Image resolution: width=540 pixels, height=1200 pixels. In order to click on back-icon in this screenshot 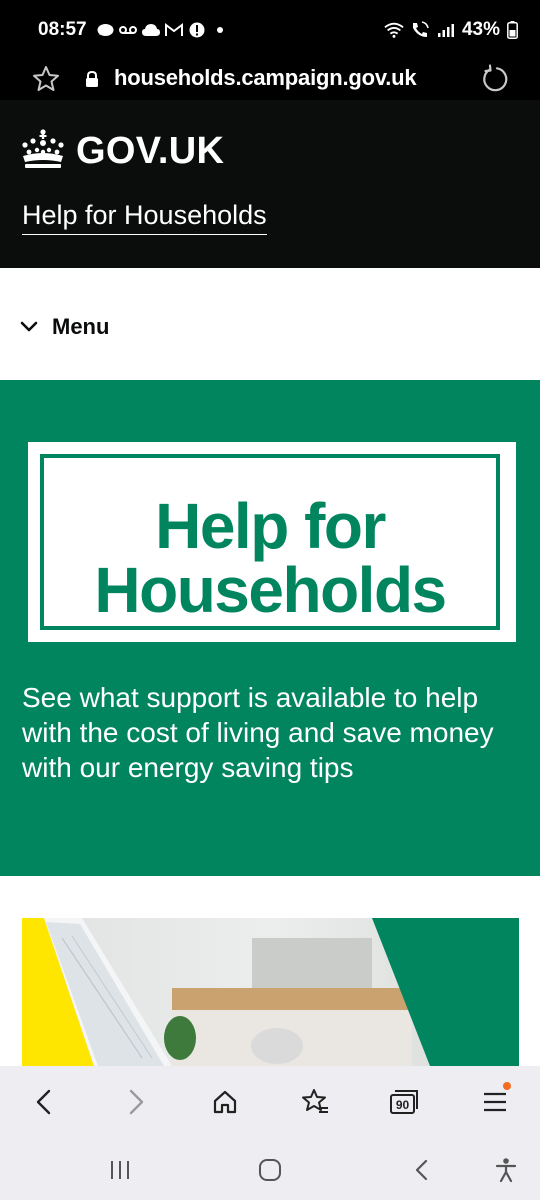, I will do `click(44, 1102)`.